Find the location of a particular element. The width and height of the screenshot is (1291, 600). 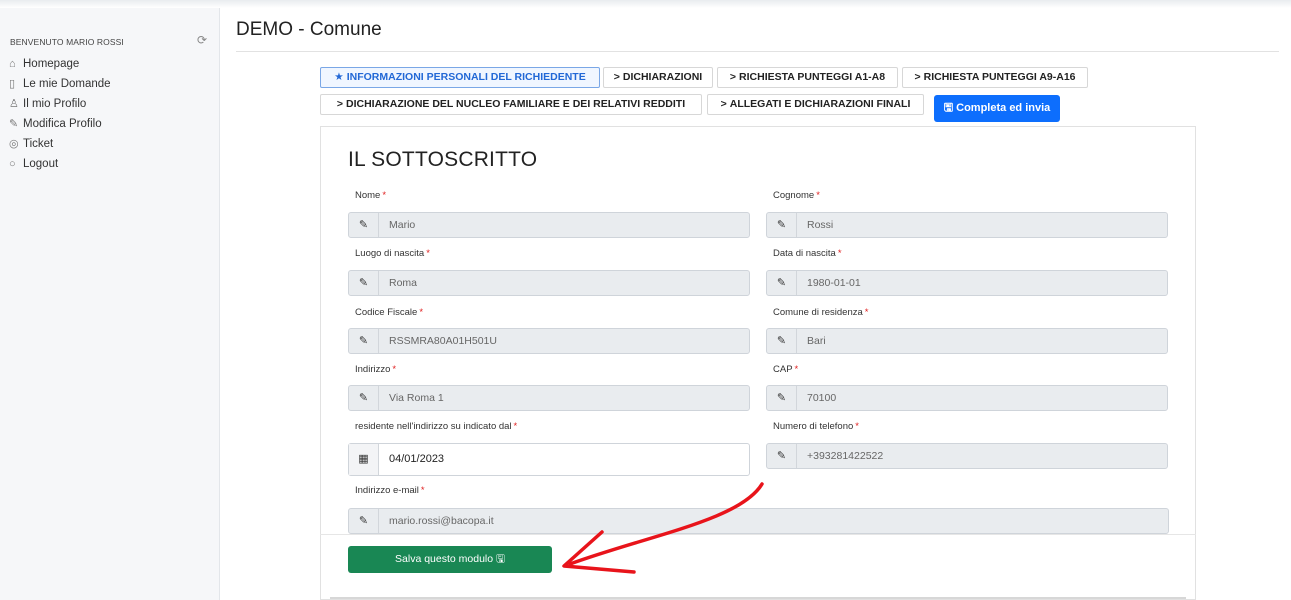

cognome-field: ✎ Rossi is located at coordinates (967, 225).